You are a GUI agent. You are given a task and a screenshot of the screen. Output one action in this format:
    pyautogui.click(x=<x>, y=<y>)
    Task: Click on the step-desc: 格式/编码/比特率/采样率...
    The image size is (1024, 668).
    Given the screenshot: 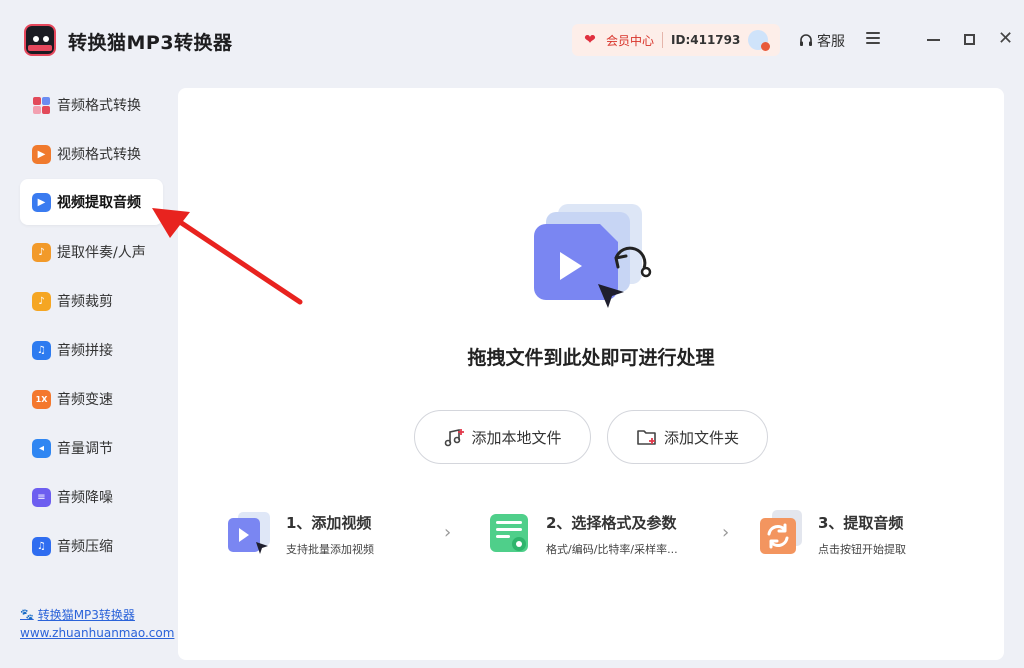 What is the action you would take?
    pyautogui.click(x=612, y=549)
    